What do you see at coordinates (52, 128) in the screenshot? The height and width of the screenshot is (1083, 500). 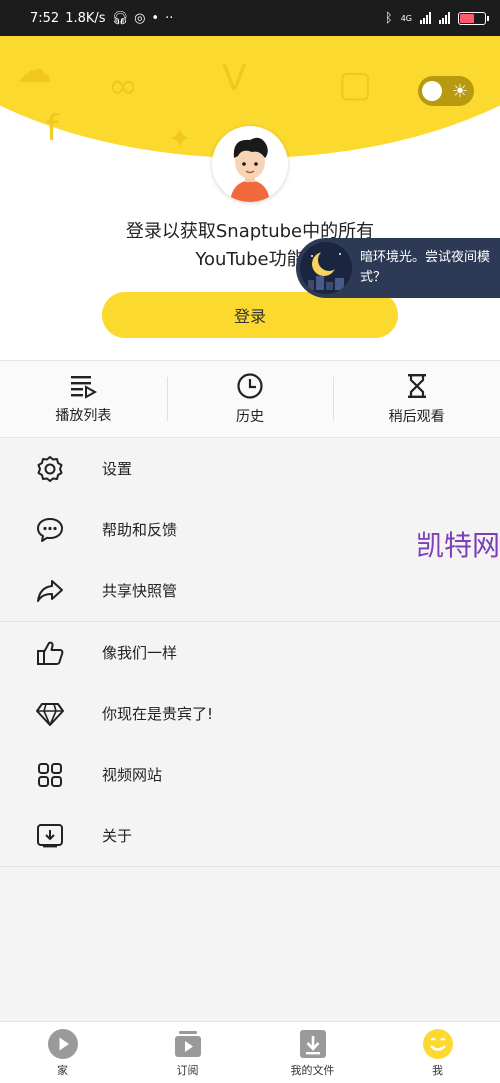 I see `facebook-deco-icon: f` at bounding box center [52, 128].